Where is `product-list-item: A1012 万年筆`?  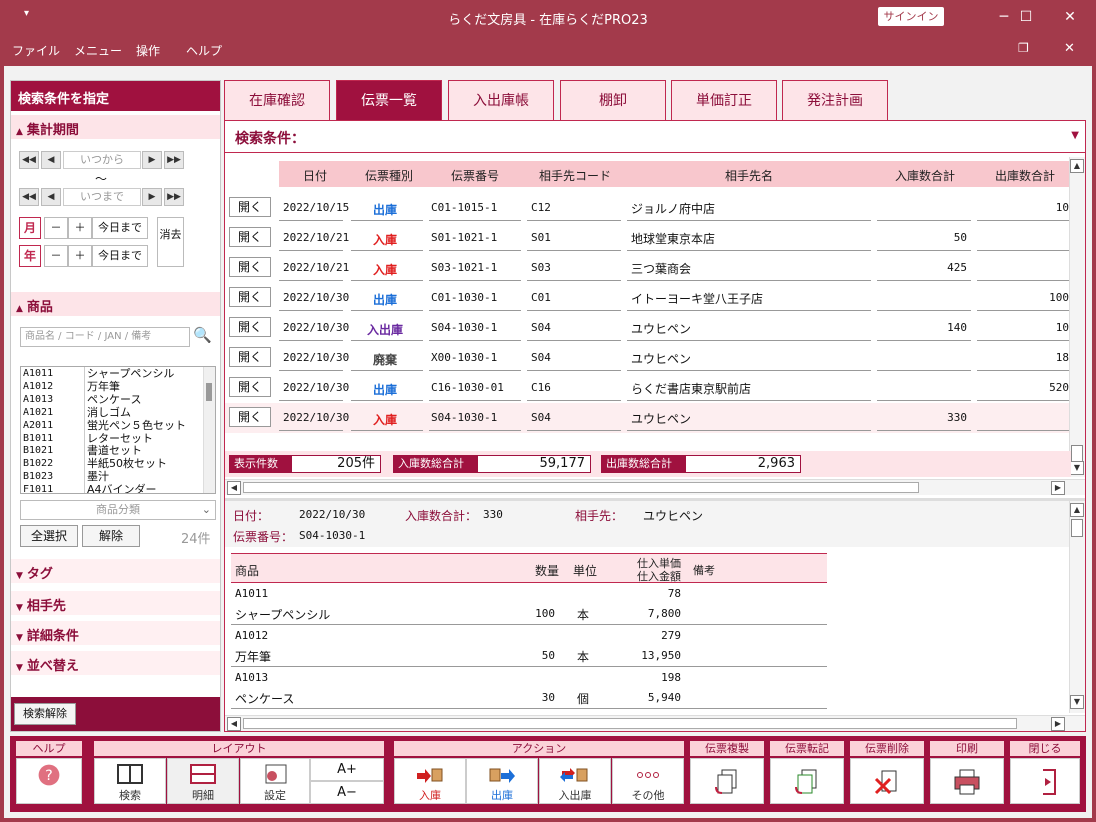 product-list-item: A1012 万年筆 is located at coordinates (114, 386).